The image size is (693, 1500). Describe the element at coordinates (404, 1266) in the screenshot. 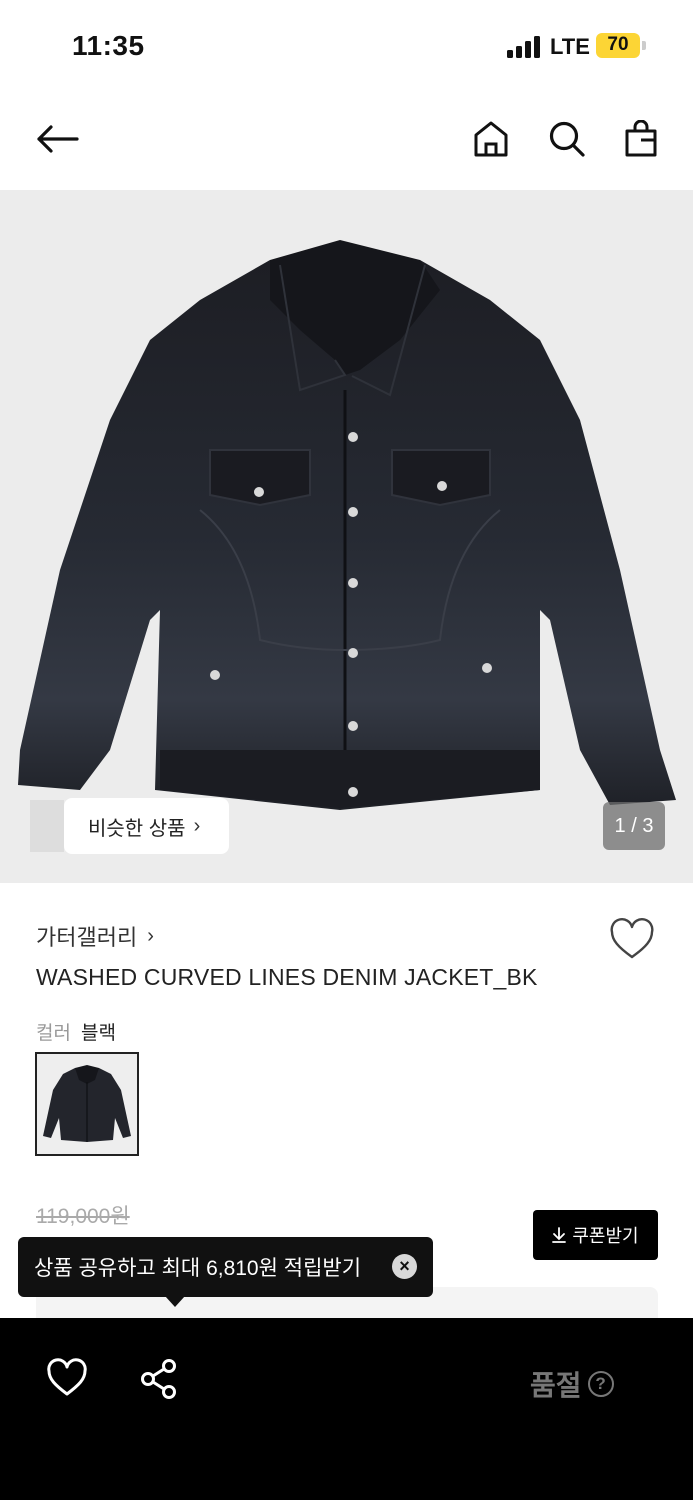

I see `close-icon: ×` at that location.